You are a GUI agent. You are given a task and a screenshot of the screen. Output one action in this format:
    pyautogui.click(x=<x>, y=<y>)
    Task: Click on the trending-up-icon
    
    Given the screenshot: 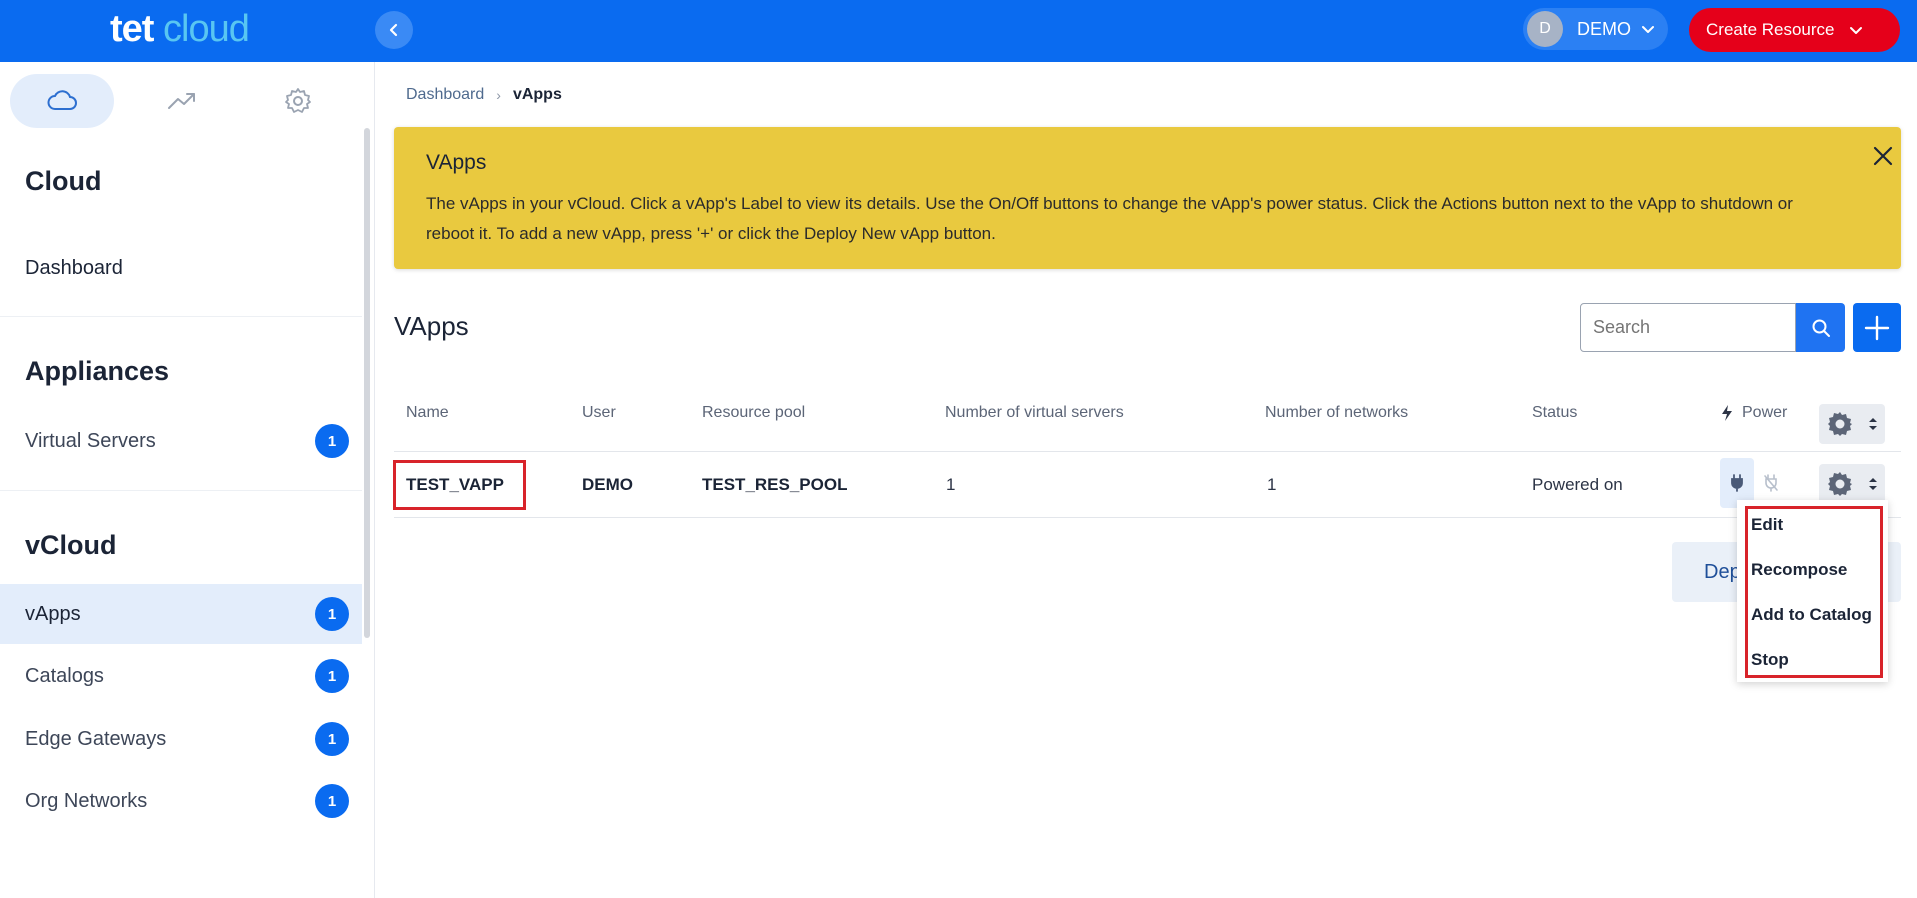 What is the action you would take?
    pyautogui.click(x=181, y=101)
    